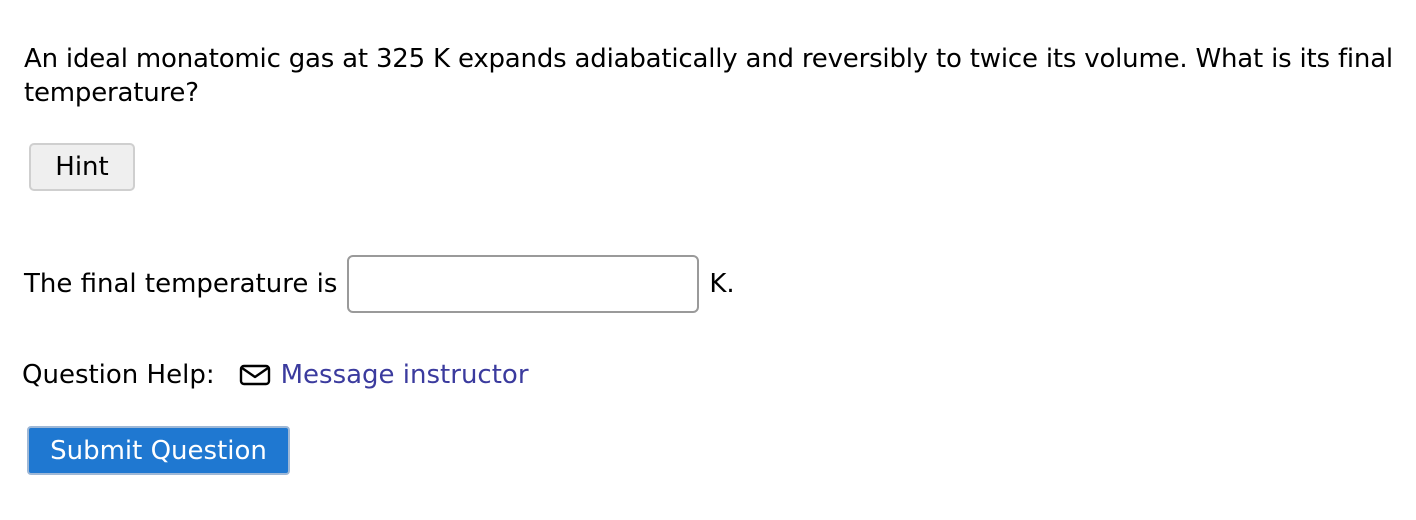 The image size is (1416, 520). I want to click on answer-unit-label: K., so click(722, 284).